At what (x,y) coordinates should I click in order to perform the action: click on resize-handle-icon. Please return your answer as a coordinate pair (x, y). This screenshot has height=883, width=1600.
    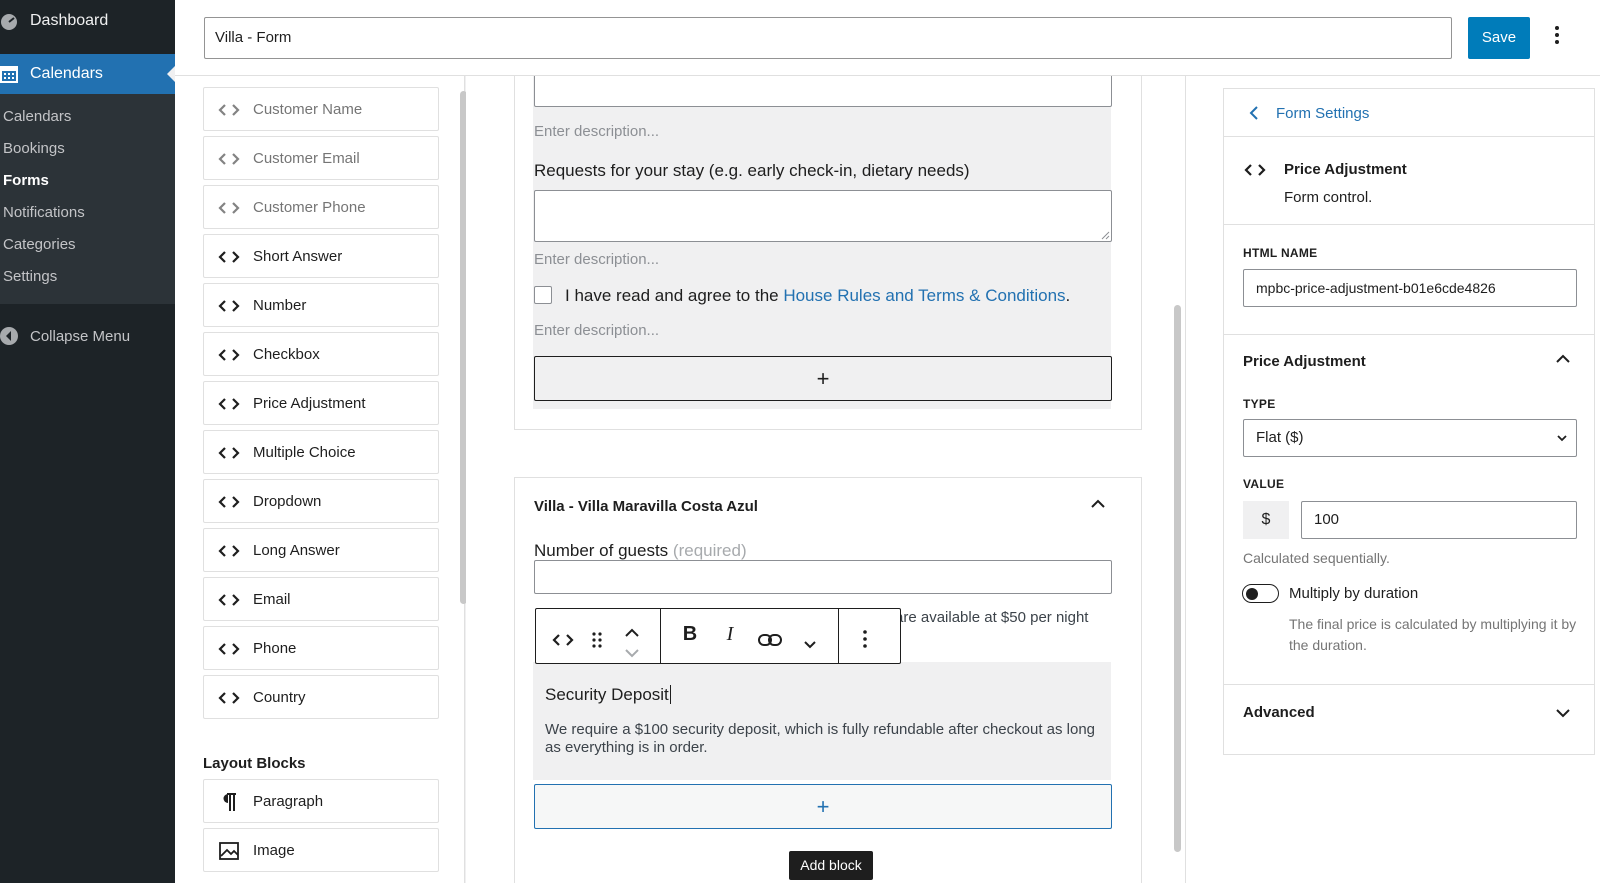
    Looking at the image, I should click on (1105, 235).